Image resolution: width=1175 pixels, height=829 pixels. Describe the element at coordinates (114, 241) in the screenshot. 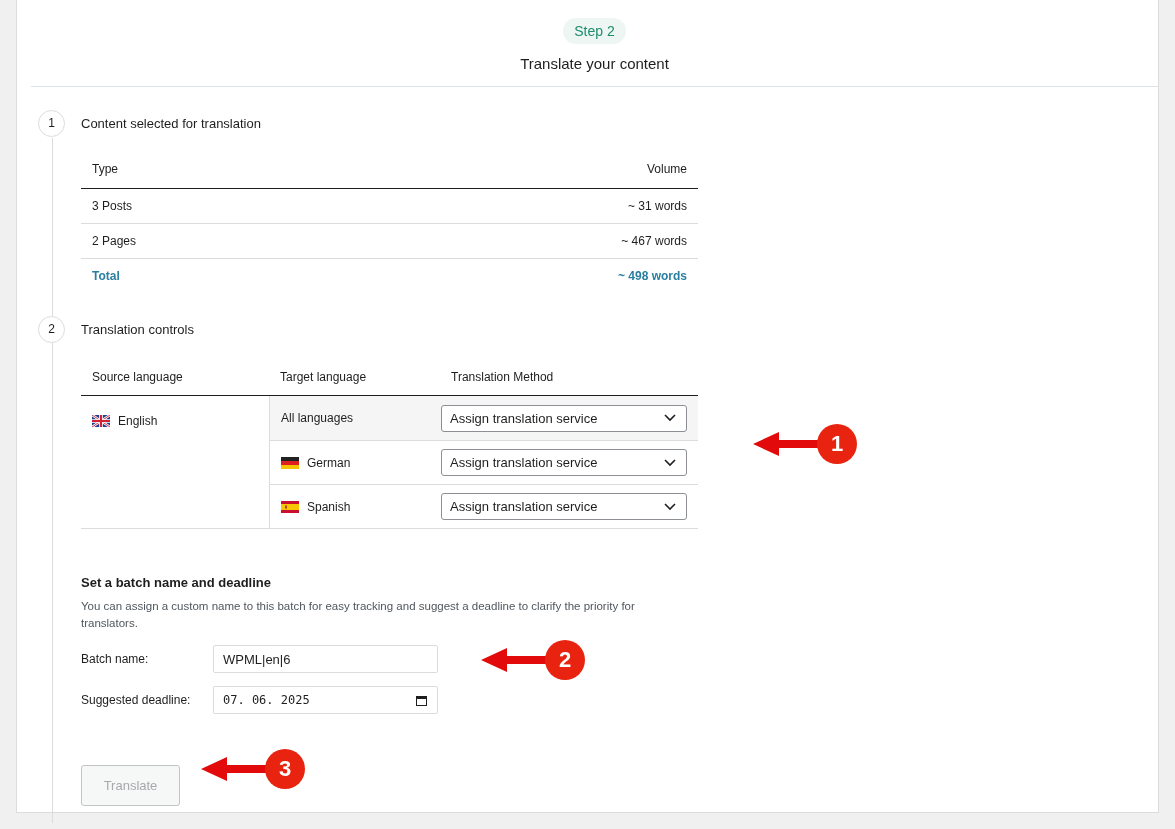

I see `table-cell: 2 Pages` at that location.